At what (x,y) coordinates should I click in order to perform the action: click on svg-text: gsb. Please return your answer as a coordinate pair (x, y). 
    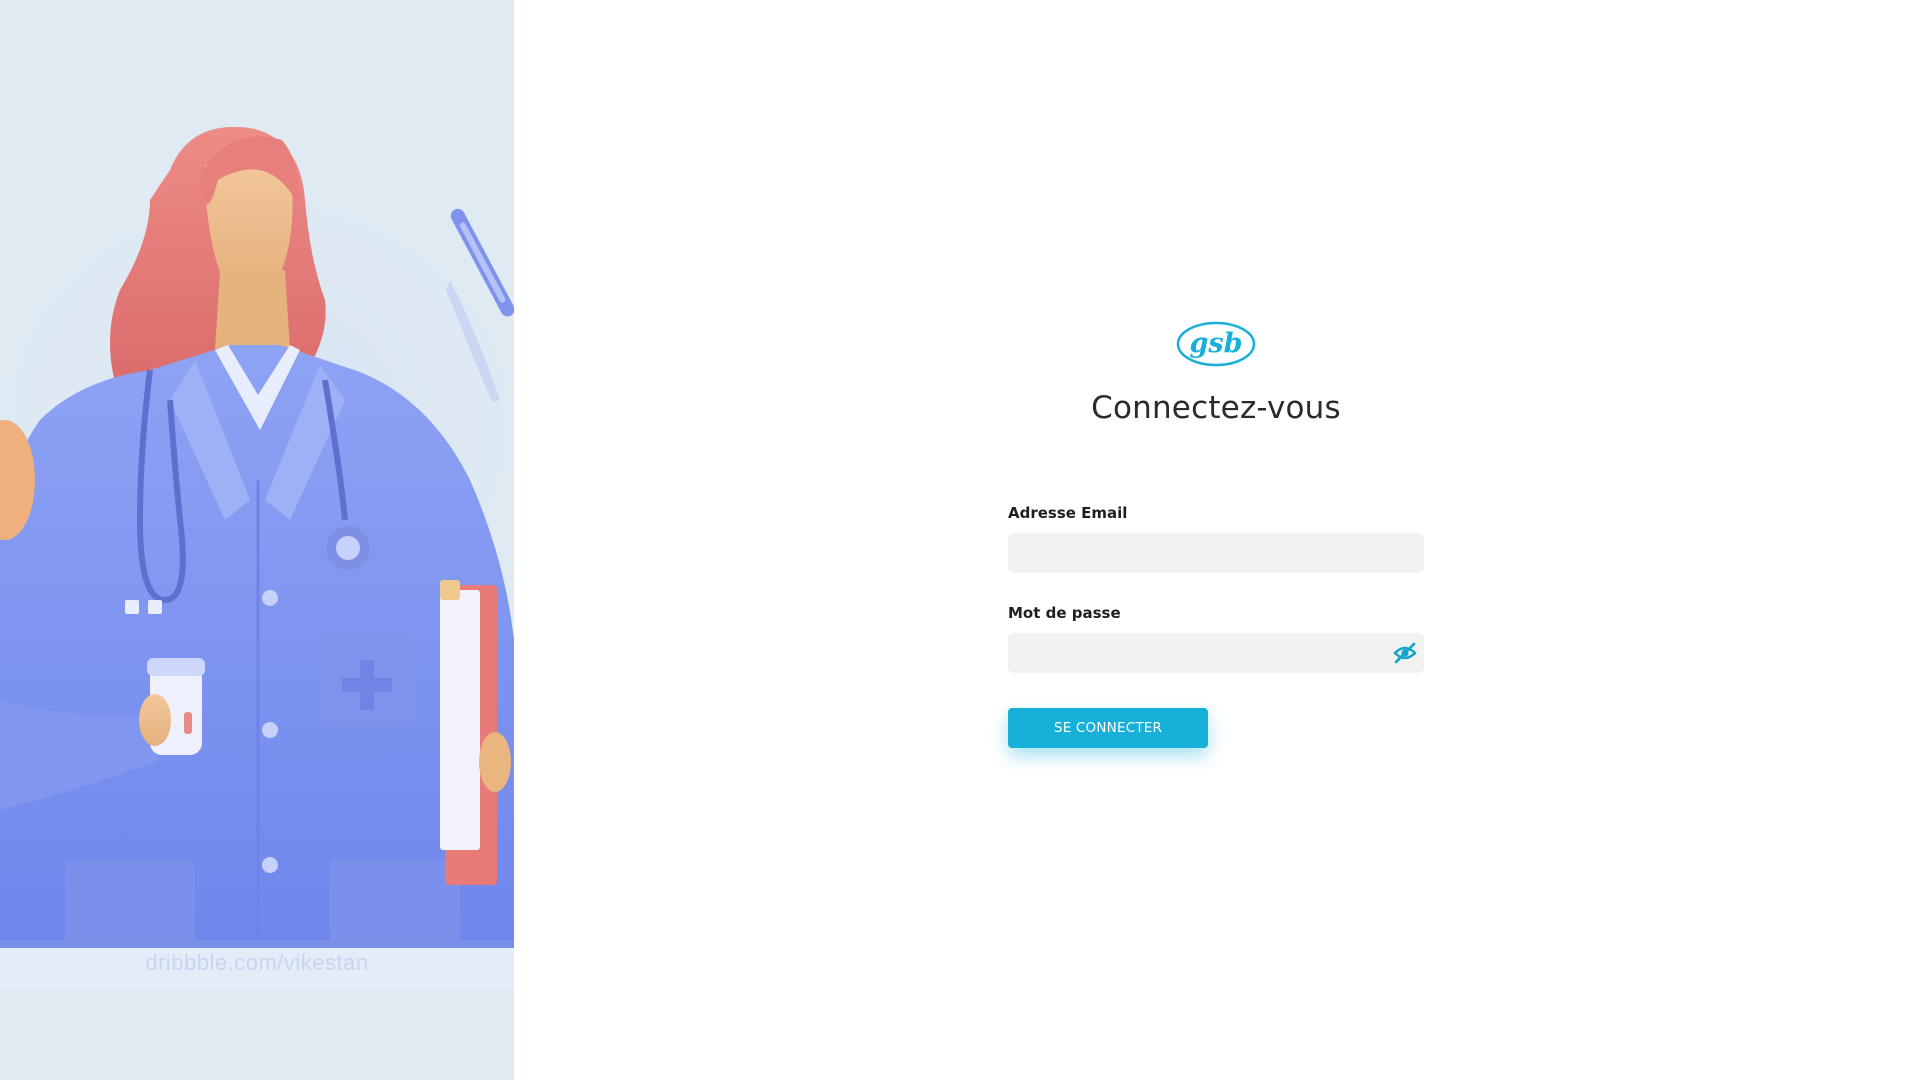
    Looking at the image, I should click on (1216, 343).